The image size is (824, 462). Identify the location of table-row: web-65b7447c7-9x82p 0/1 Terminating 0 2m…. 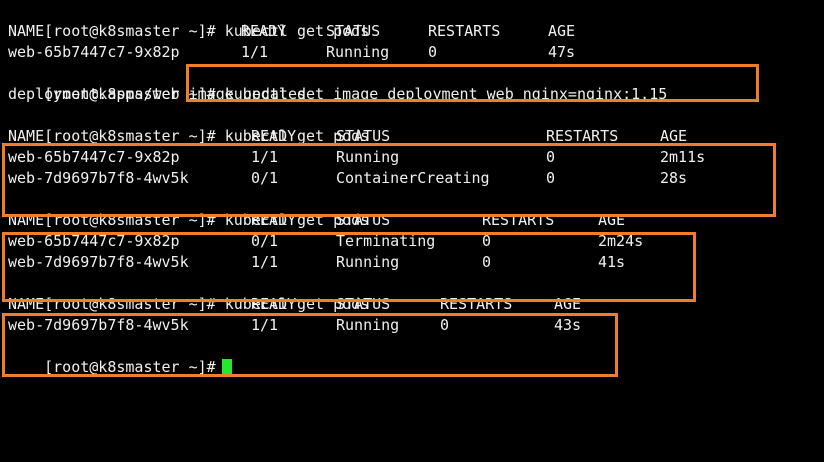
(325, 241).